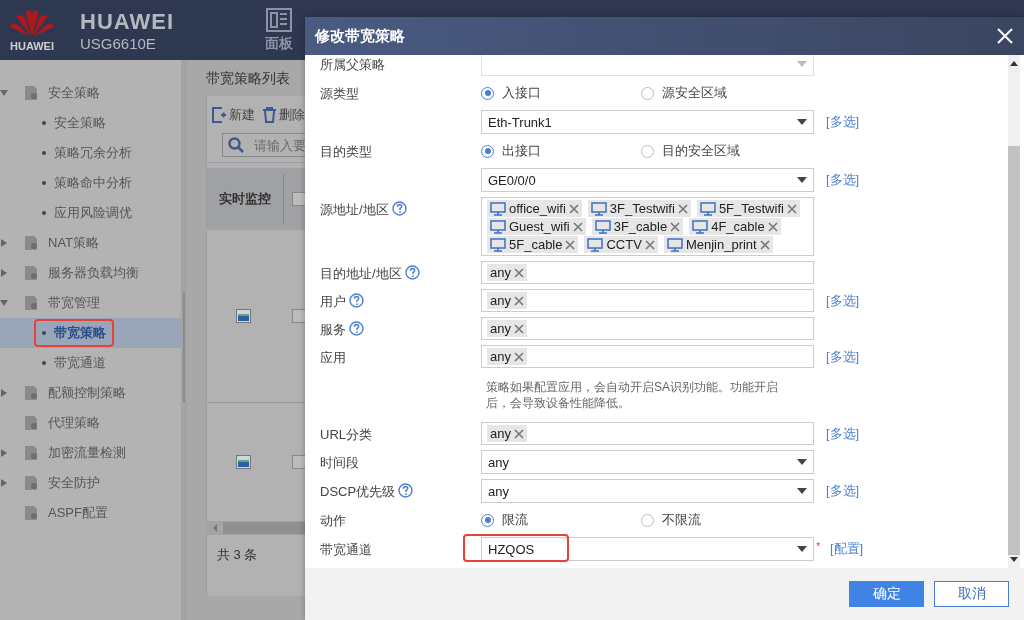  Describe the element at coordinates (886, 594) in the screenshot. I see `confirm-button: 确定` at that location.